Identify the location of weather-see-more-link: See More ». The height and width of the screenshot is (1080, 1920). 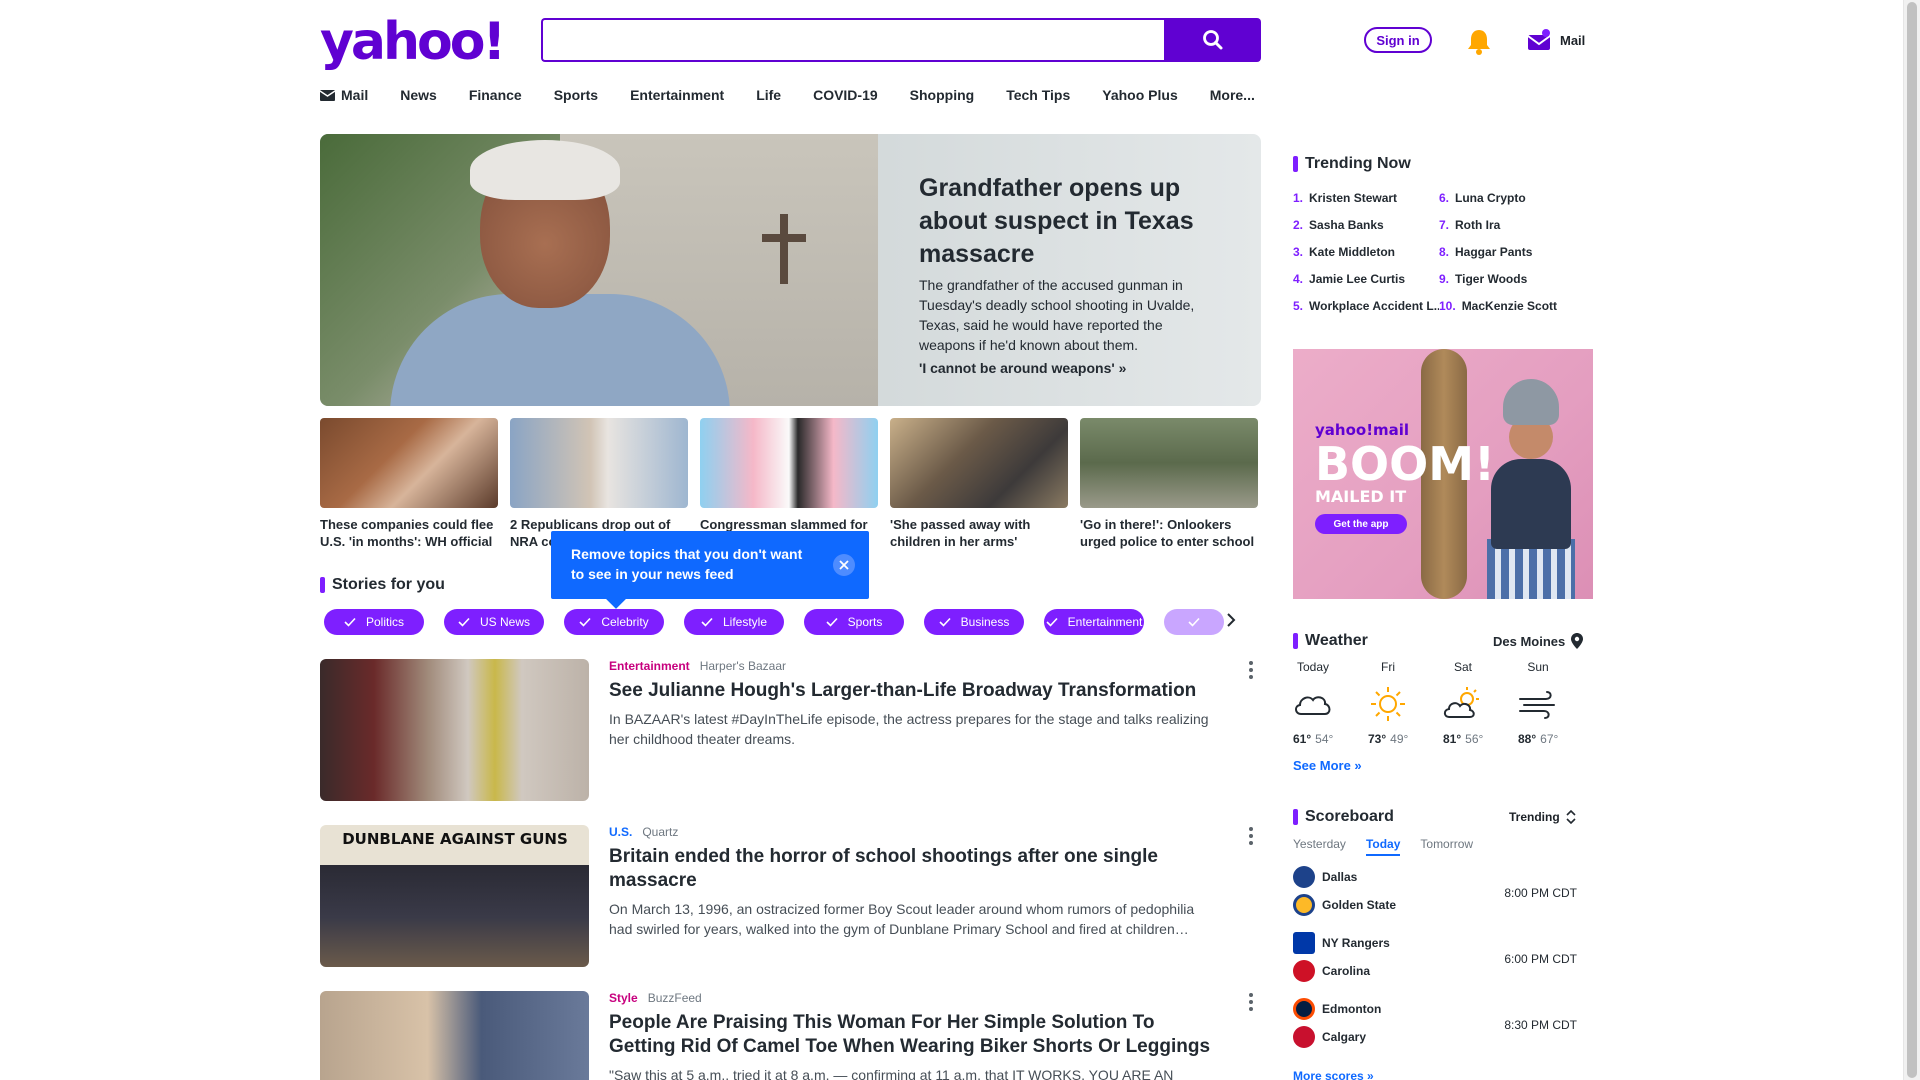
(1327, 765).